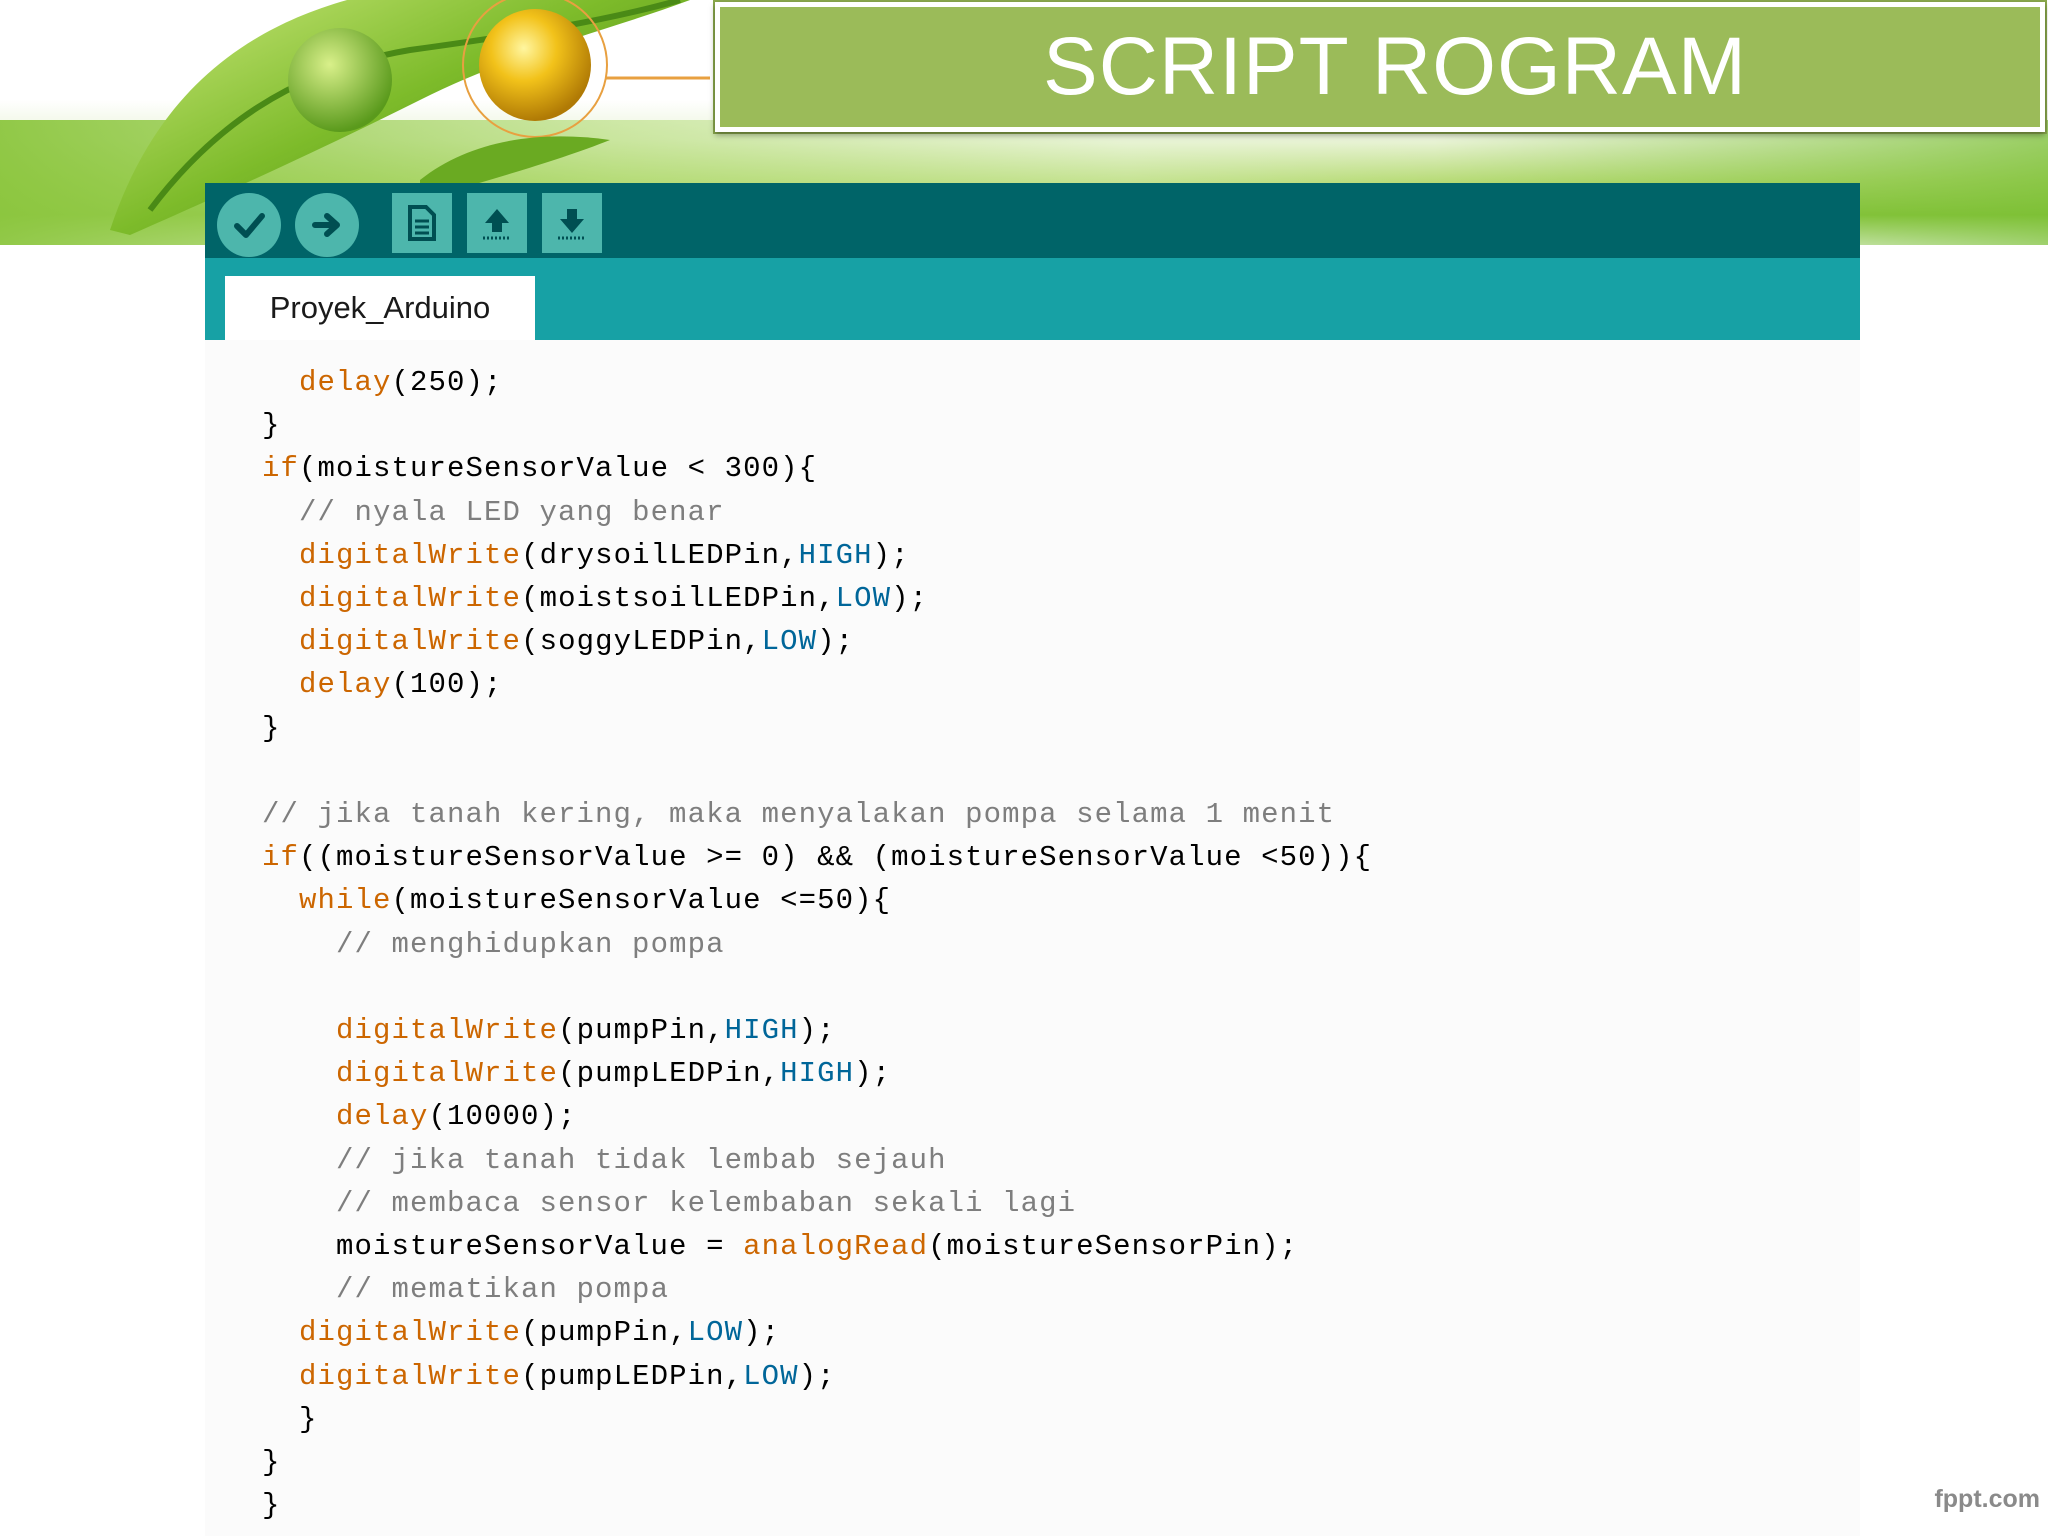 The image size is (2048, 1536). Describe the element at coordinates (503, 1246) in the screenshot. I see `code-text: moistureSensorValue =` at that location.